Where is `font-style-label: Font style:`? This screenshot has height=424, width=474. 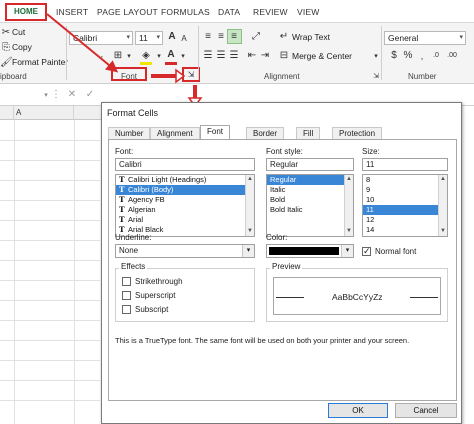 font-style-label: Font style: is located at coordinates (284, 151).